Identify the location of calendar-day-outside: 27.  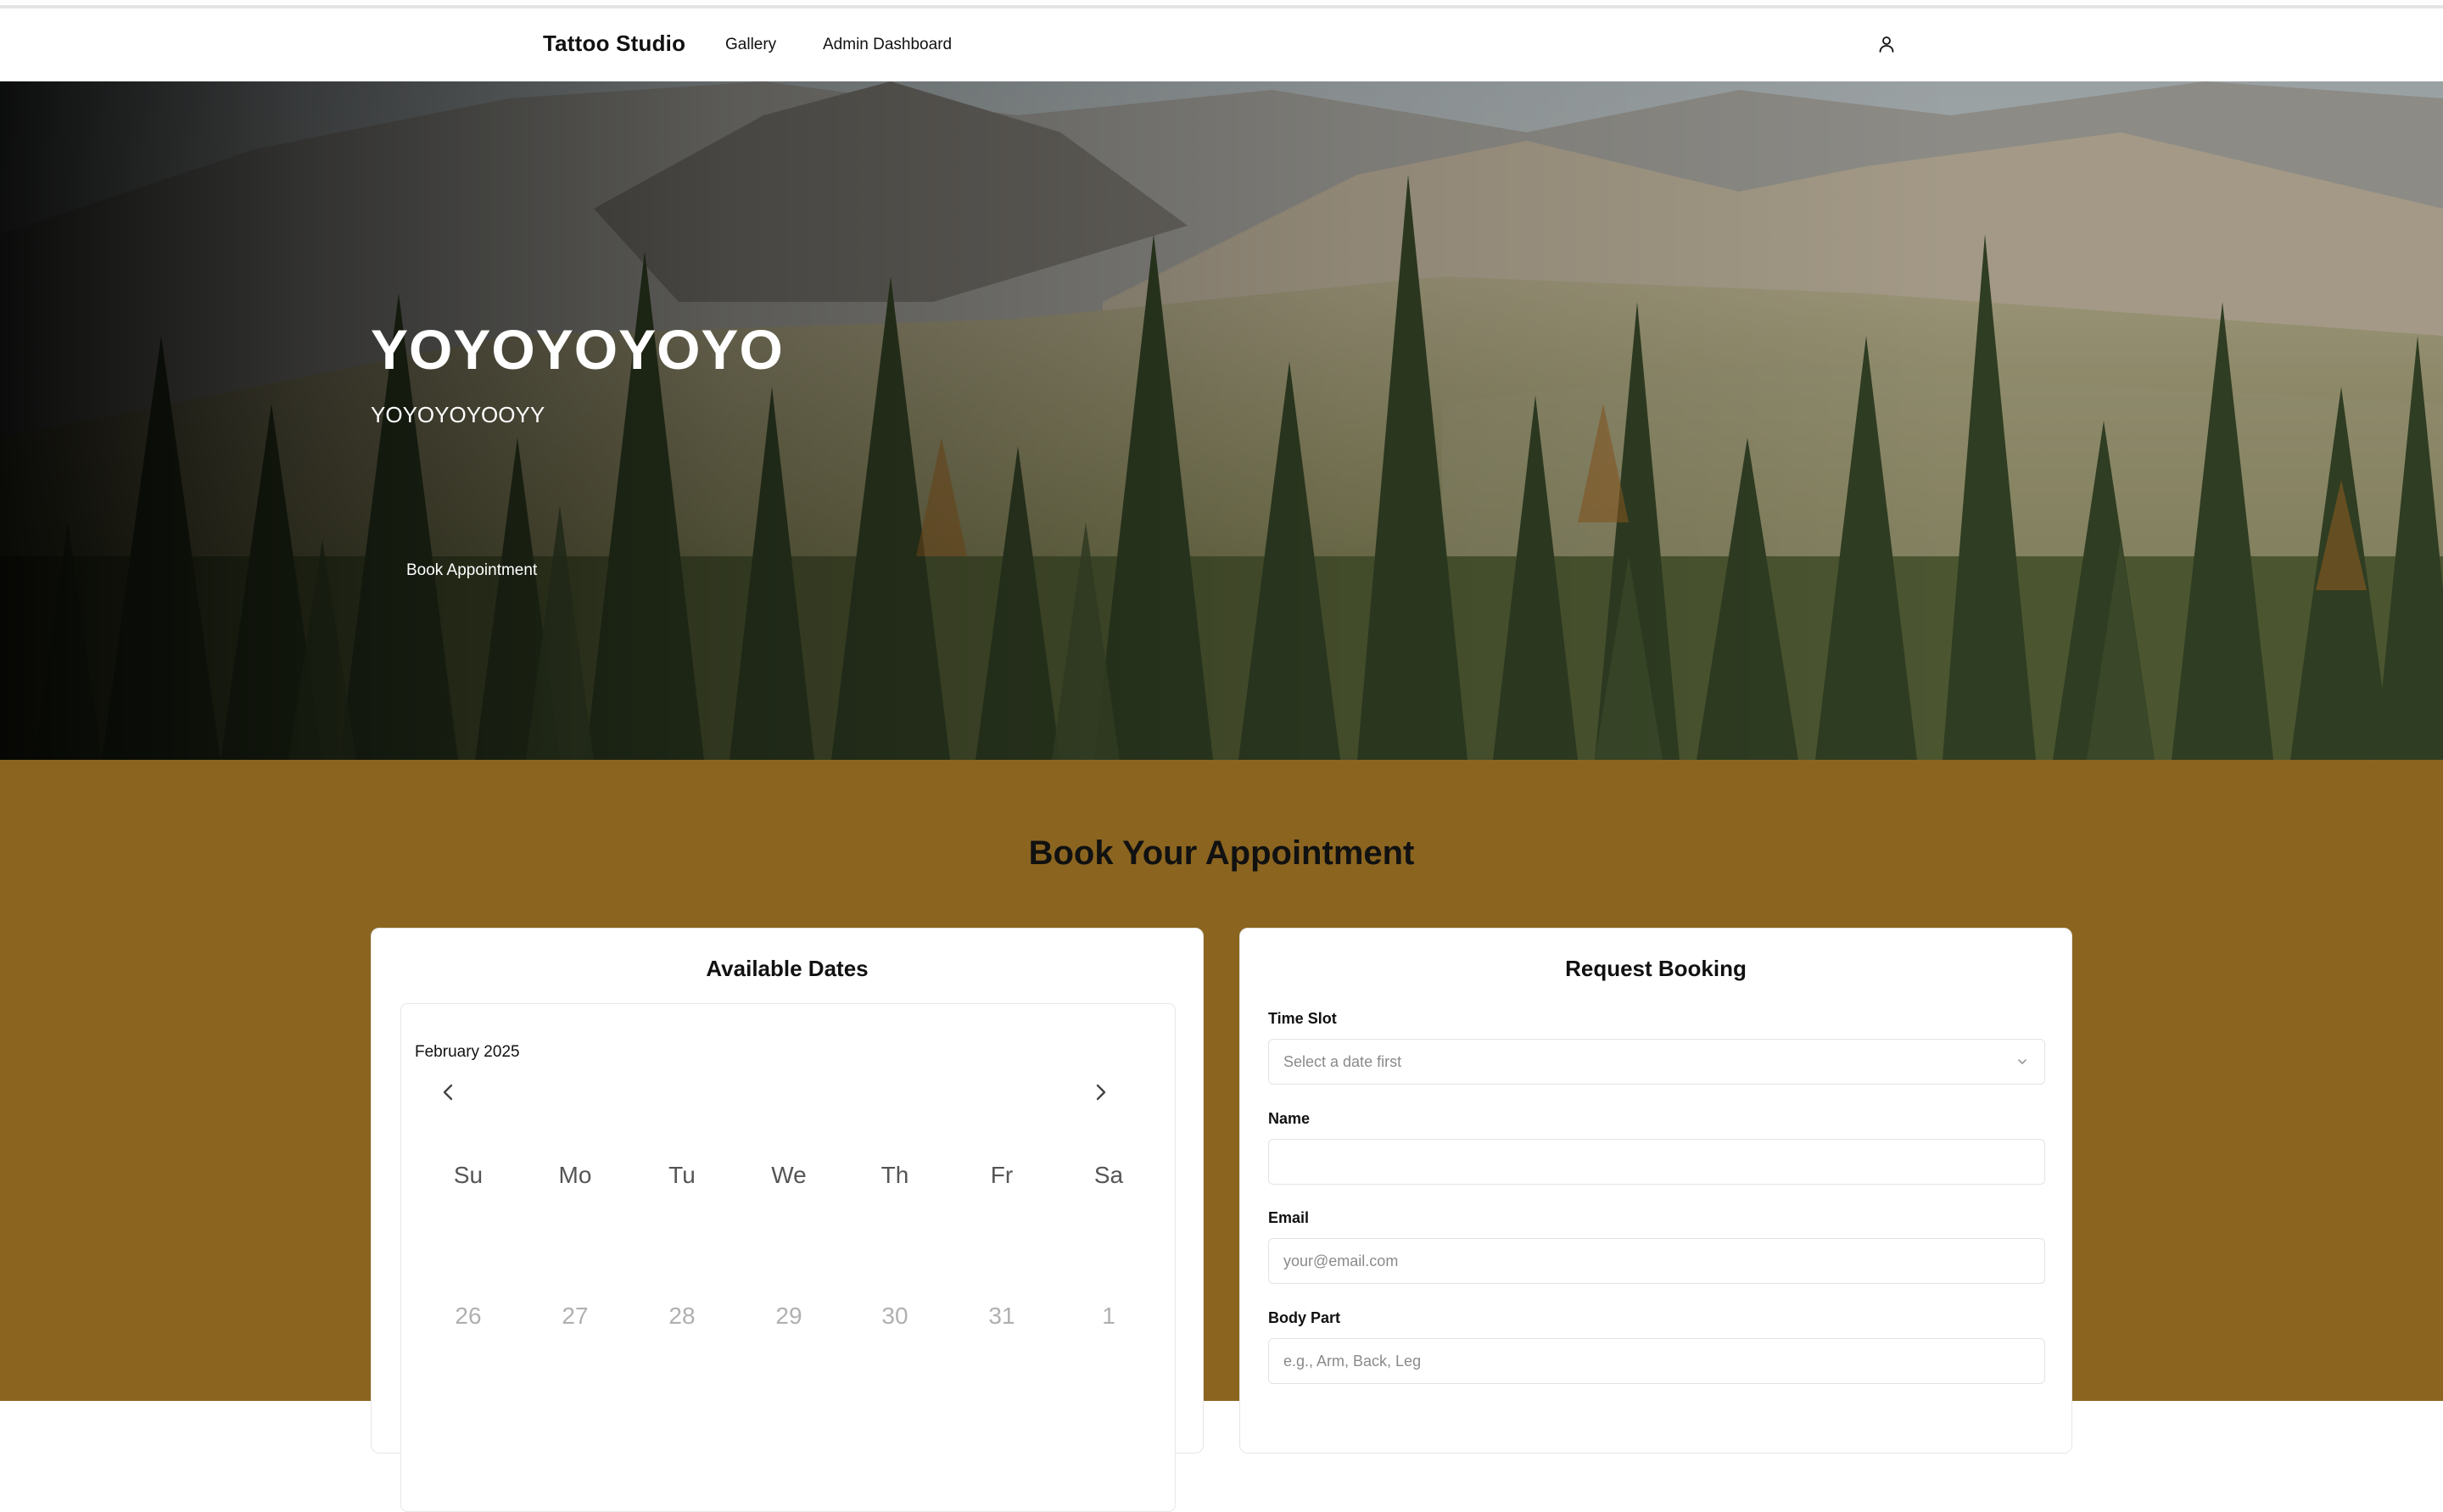
(575, 1316).